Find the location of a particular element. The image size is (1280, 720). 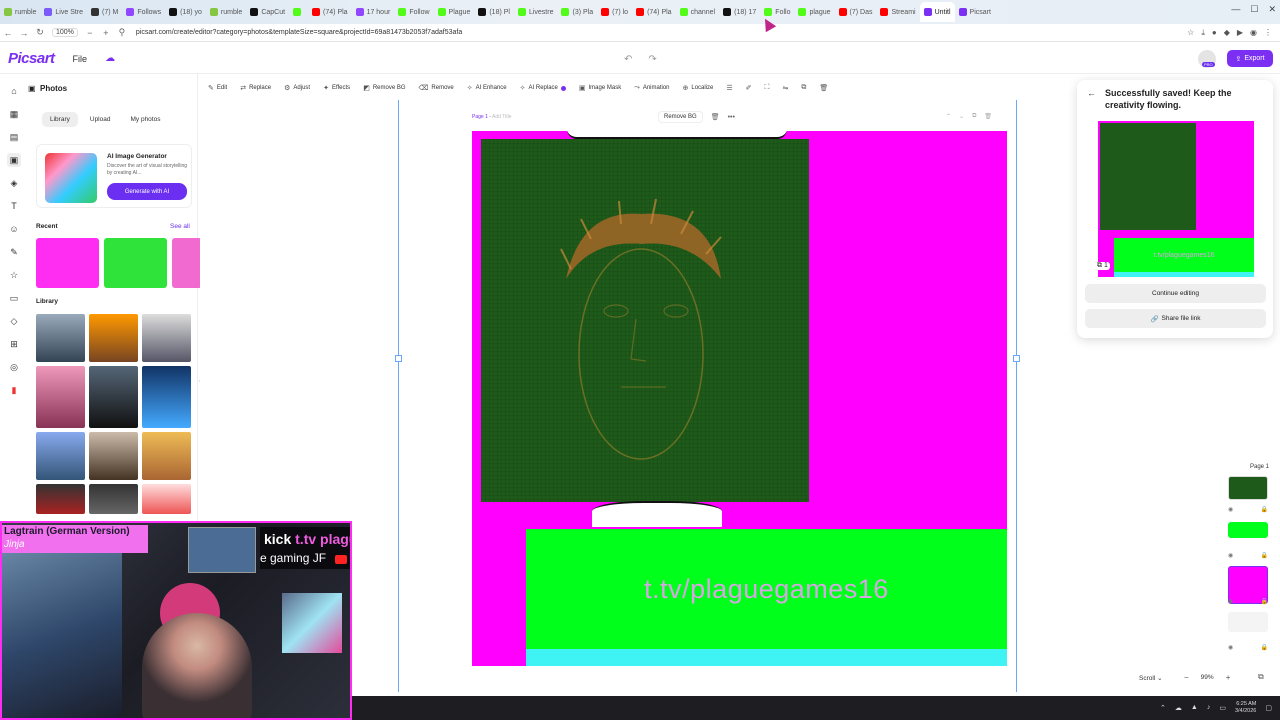

browser-tab: Follow is located at coordinates (413, 12).